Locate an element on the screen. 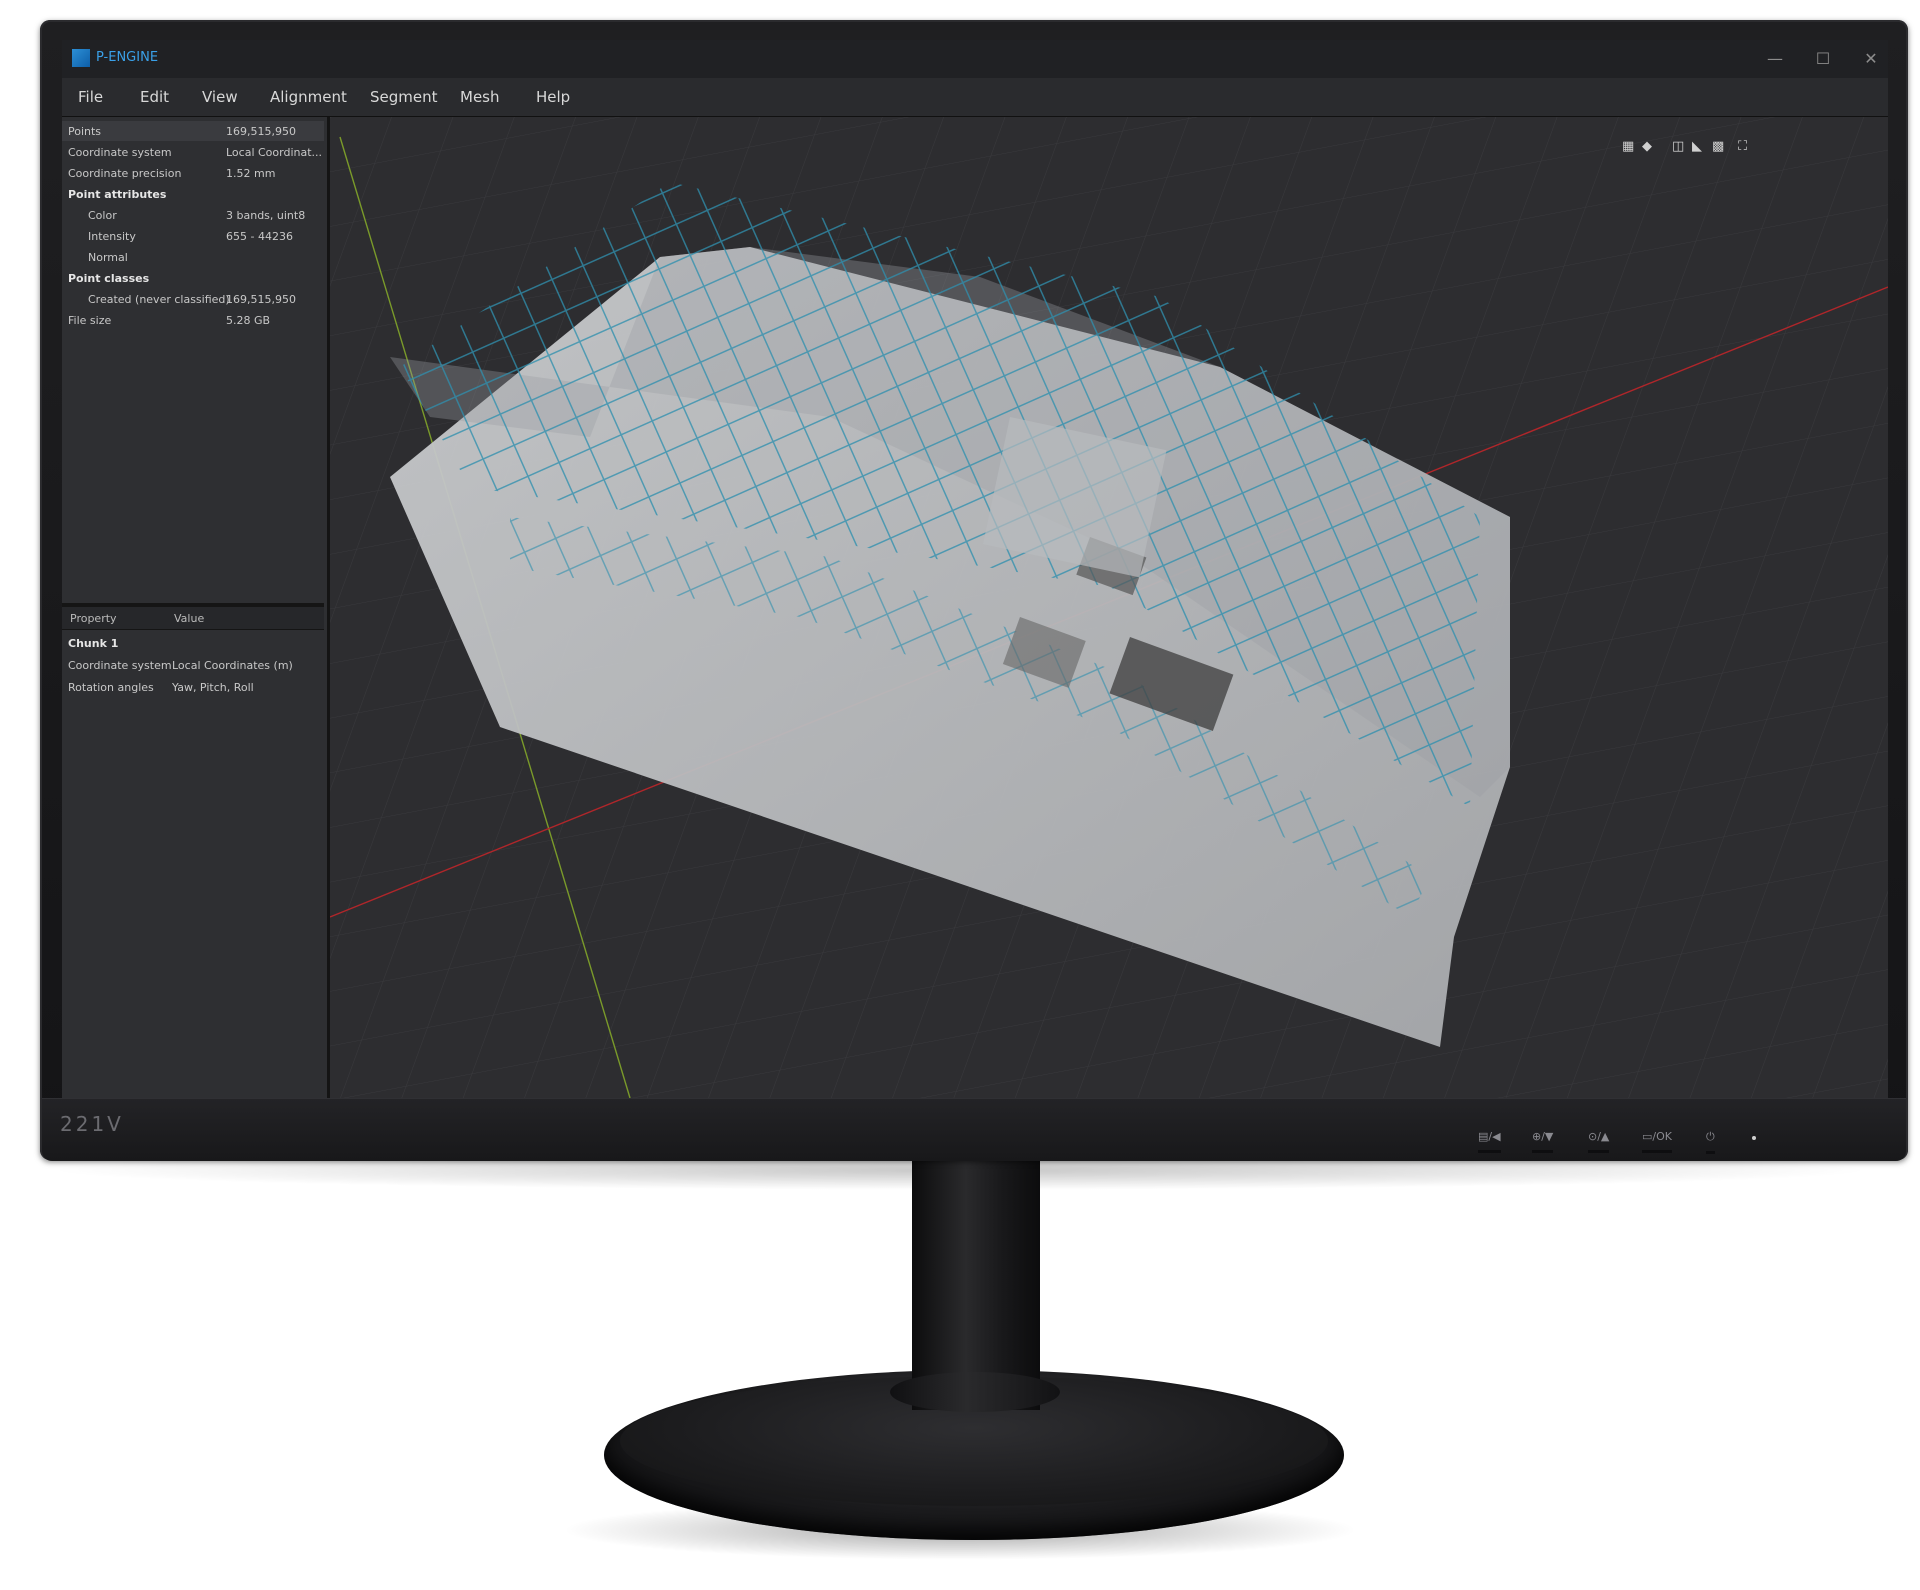  osd-menu-button: ▤/◀ is located at coordinates (1489, 1141).